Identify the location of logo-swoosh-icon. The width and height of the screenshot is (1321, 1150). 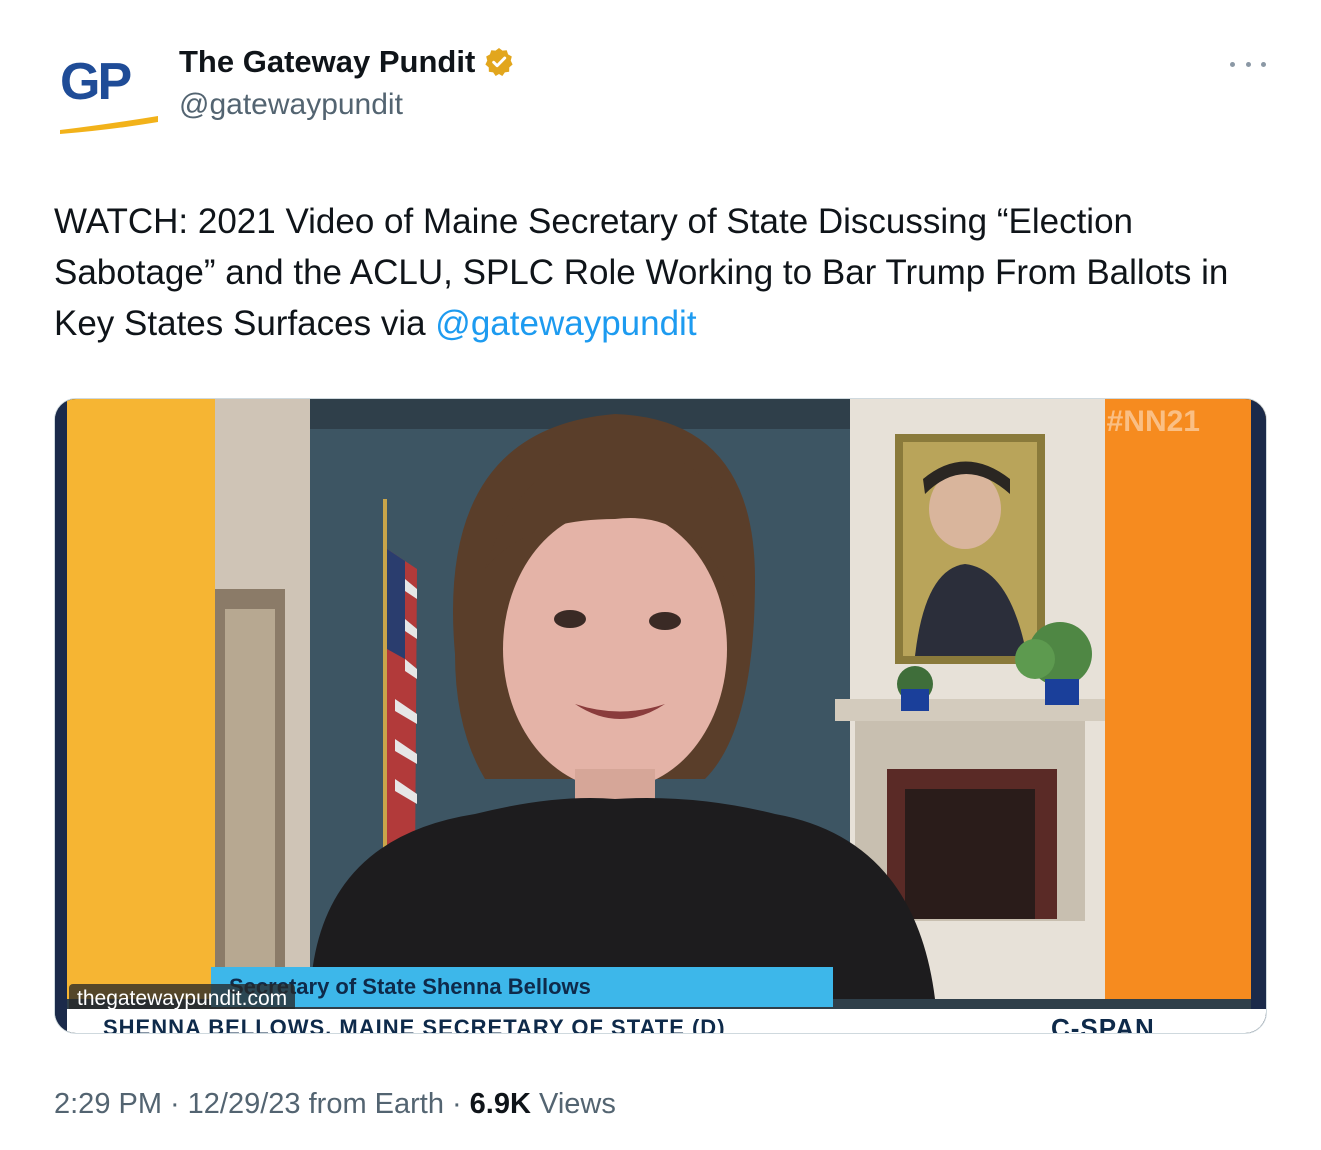
(109, 125).